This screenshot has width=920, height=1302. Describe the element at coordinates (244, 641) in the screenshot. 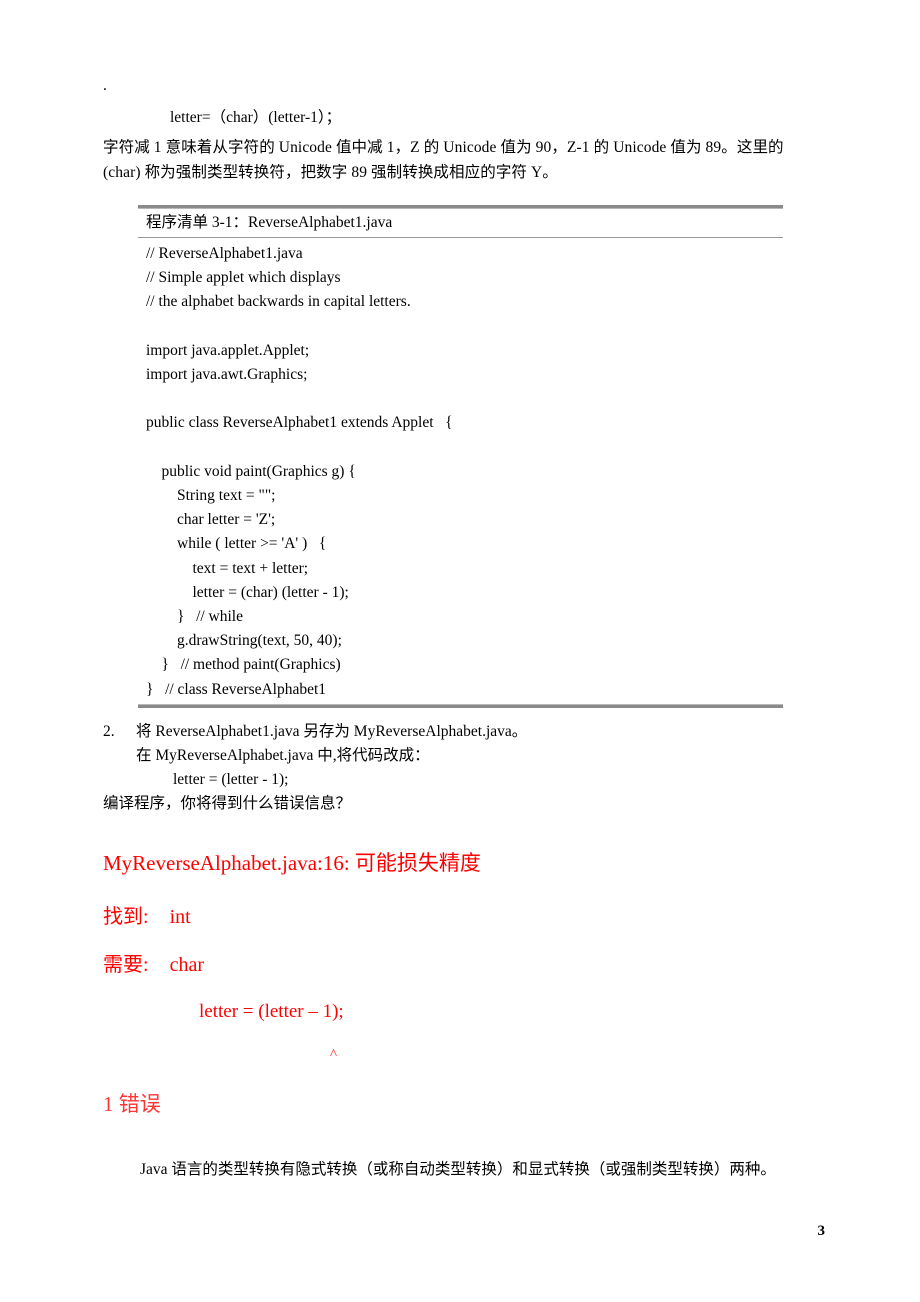

I see `listing-code-line: g.drawString(text, 50, 40);` at that location.